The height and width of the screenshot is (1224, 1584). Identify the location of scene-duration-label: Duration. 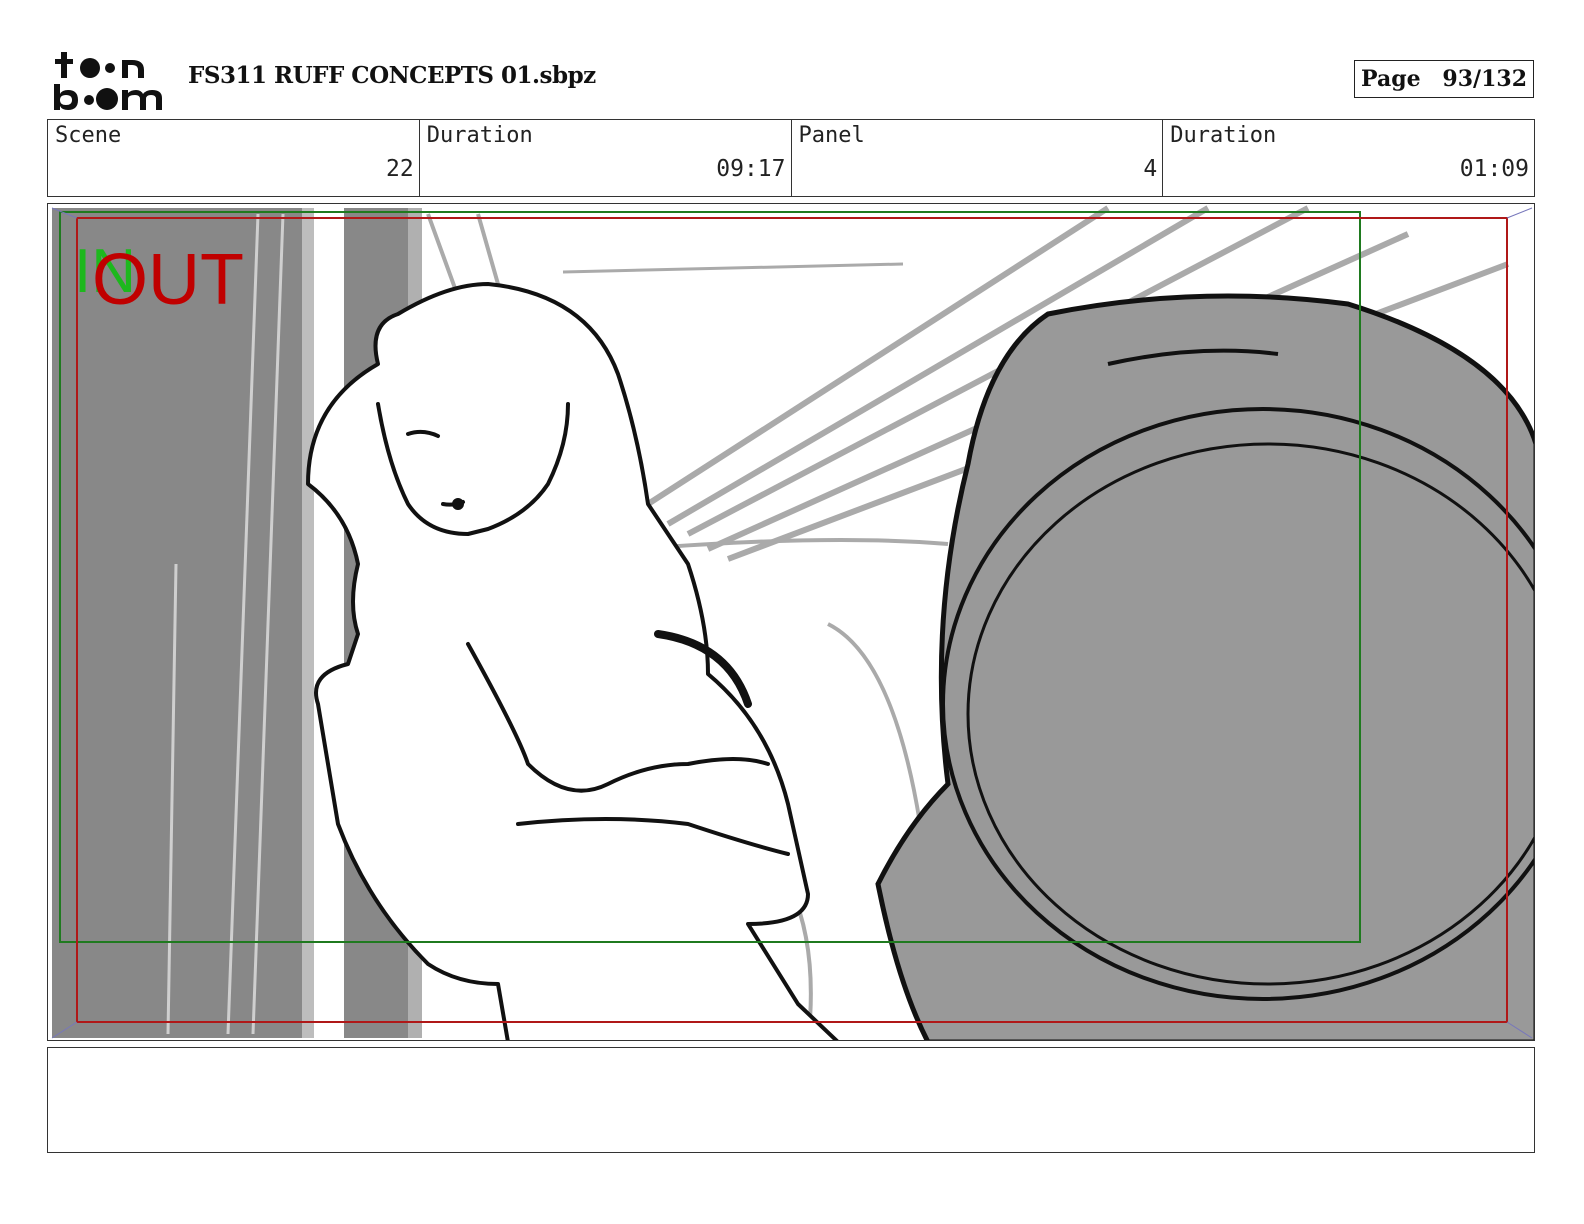
(479, 135).